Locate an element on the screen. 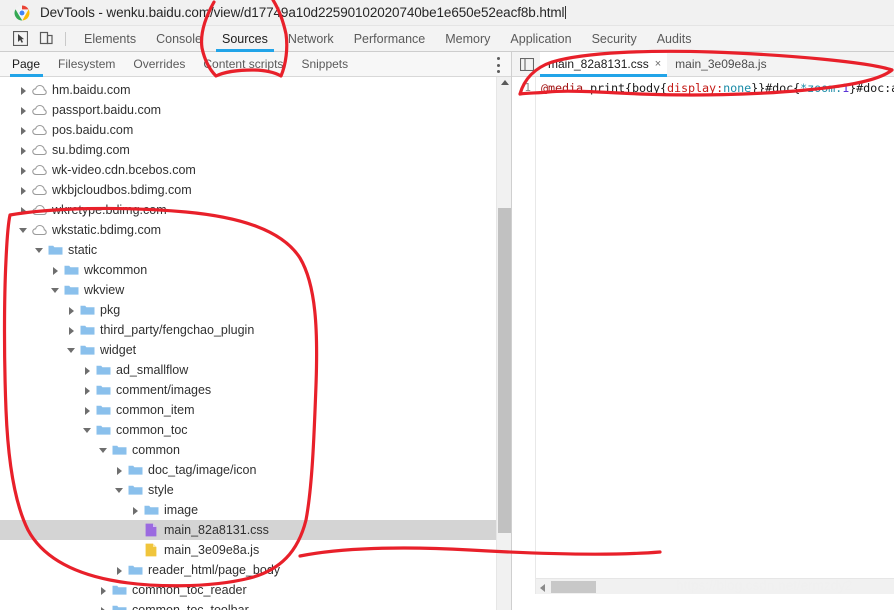 This screenshot has height=610, width=894. subtab-filesystem: Filesystem is located at coordinates (86, 64).